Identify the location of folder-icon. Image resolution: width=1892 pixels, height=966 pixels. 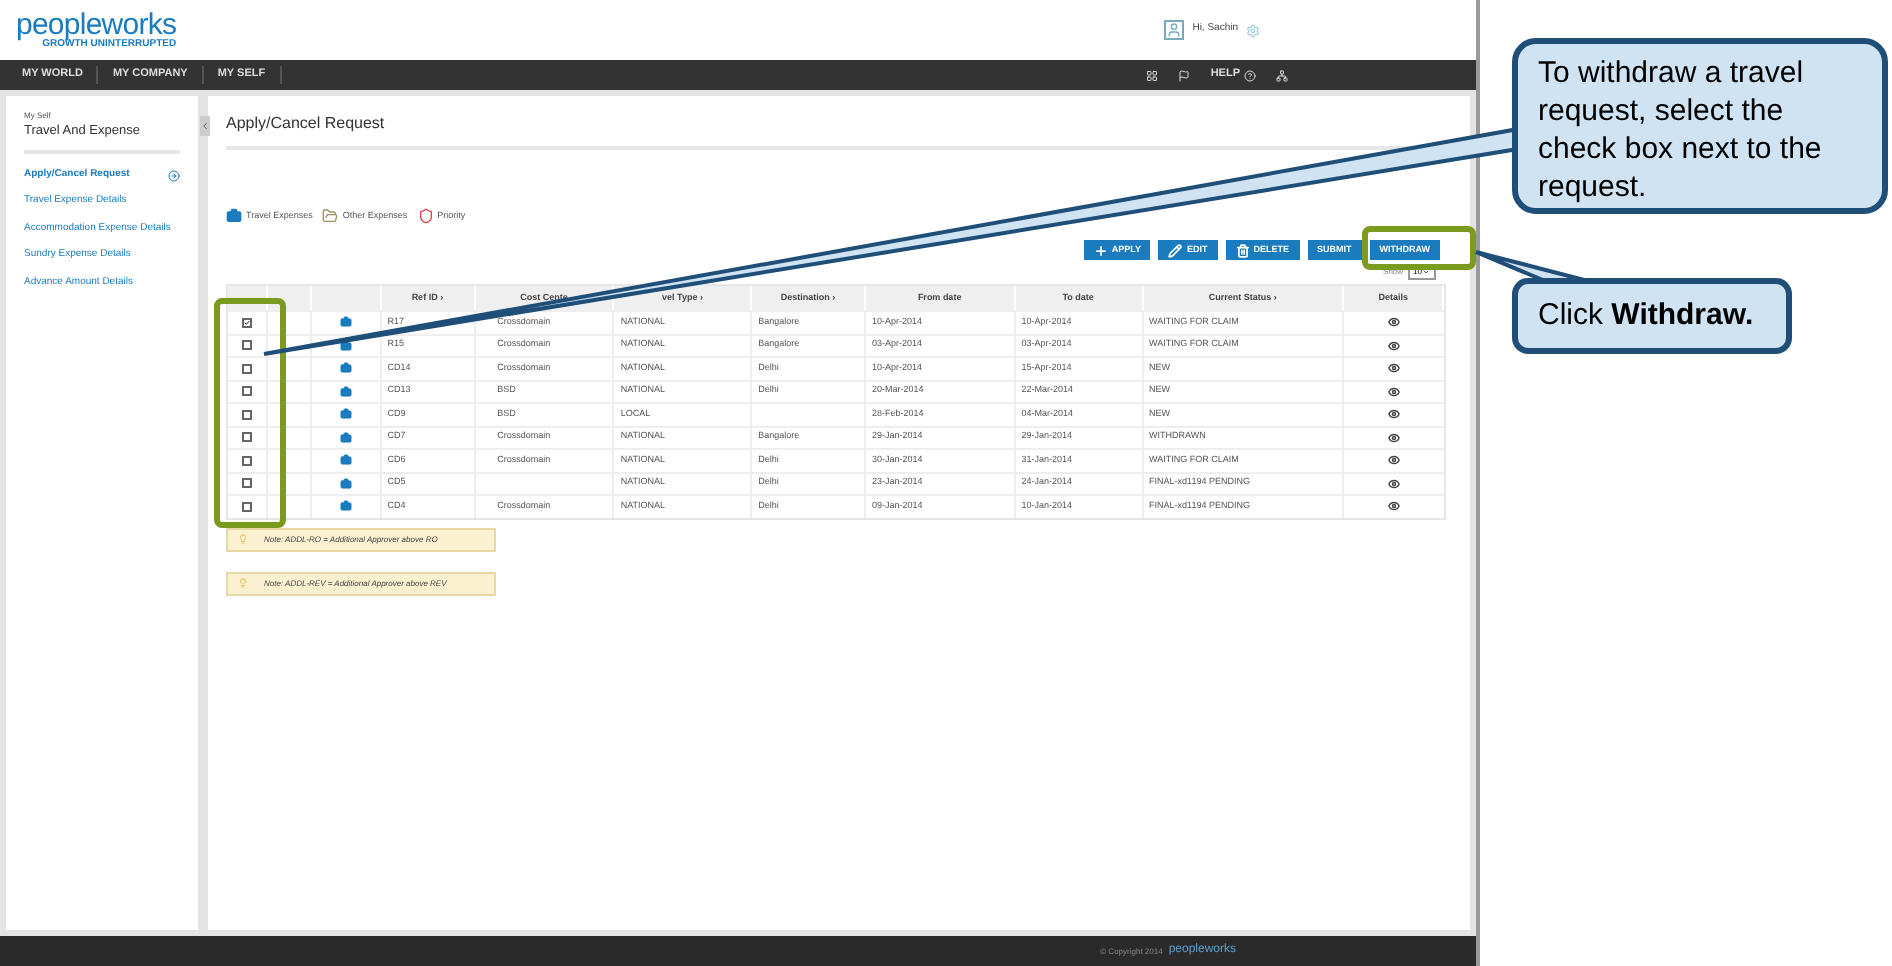
(330, 216).